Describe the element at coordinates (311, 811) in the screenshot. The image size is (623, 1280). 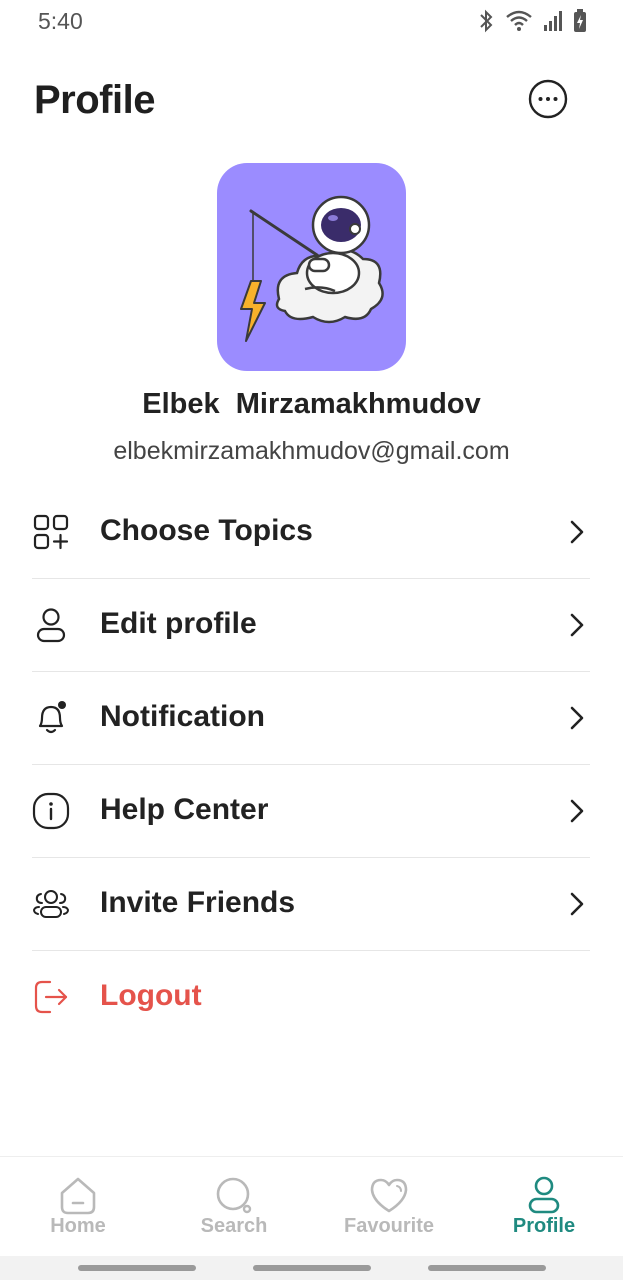
I see `menu-item-help-center: Help Center` at that location.